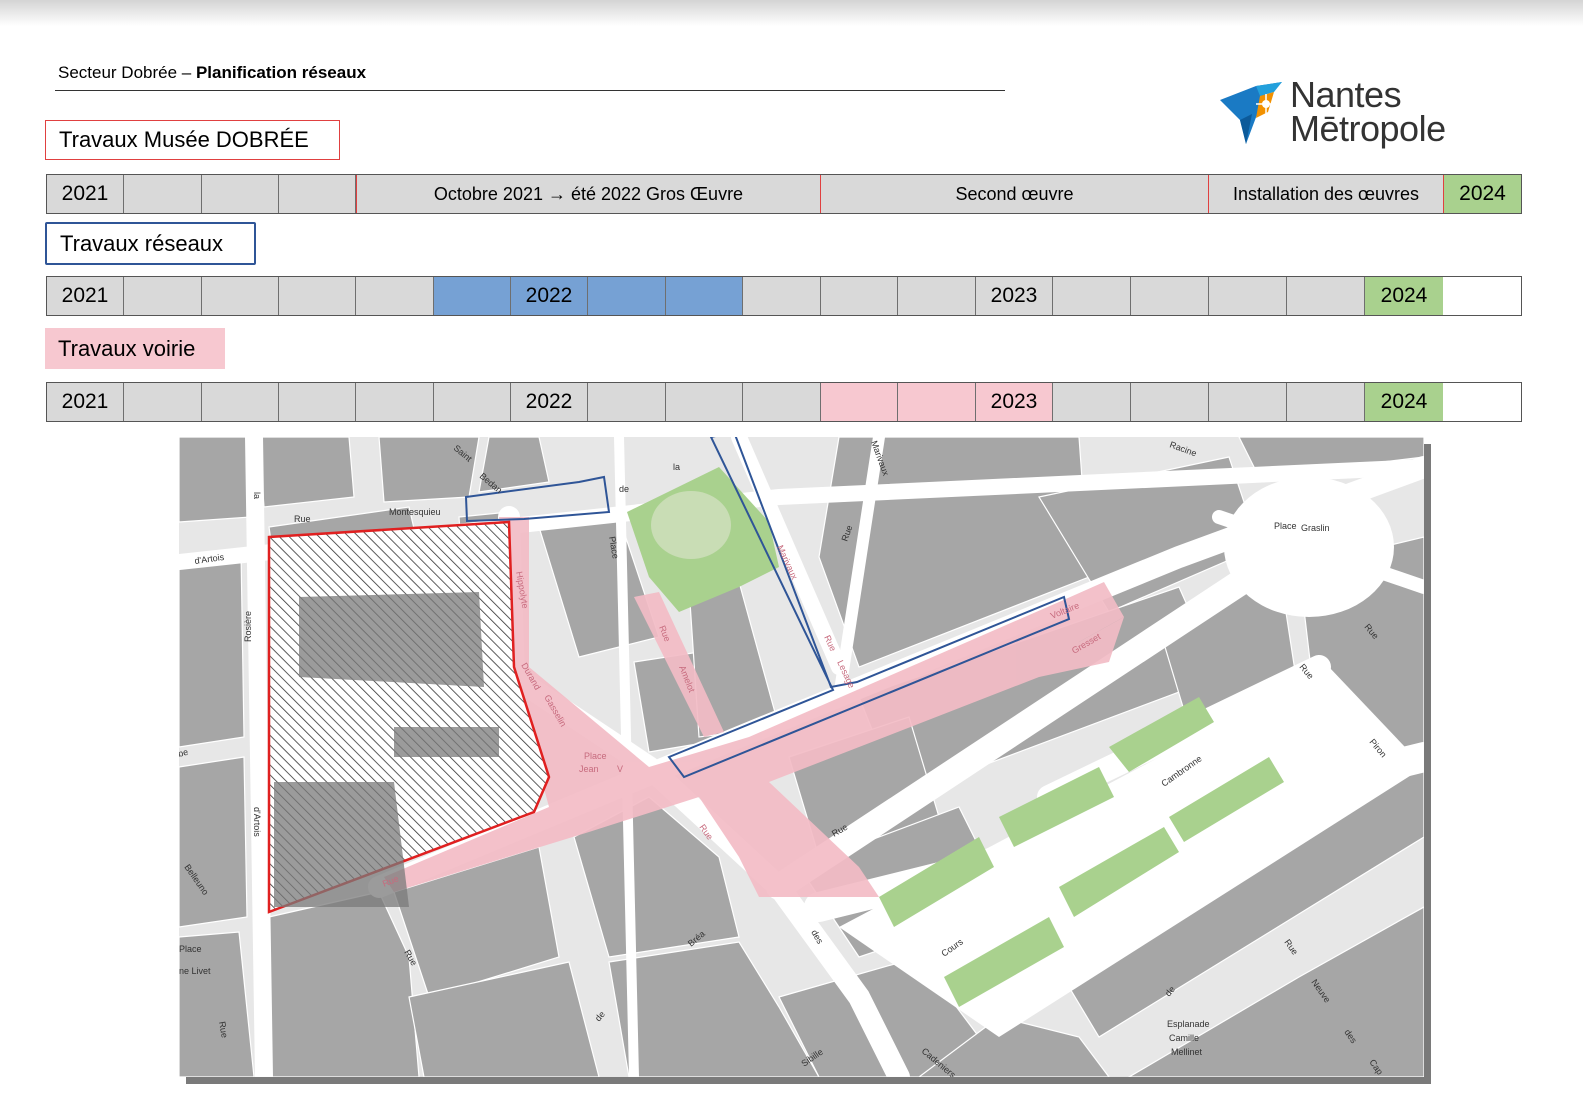 The image size is (1583, 1110). What do you see at coordinates (1315, 528) in the screenshot?
I see `svg-text: Graslin` at bounding box center [1315, 528].